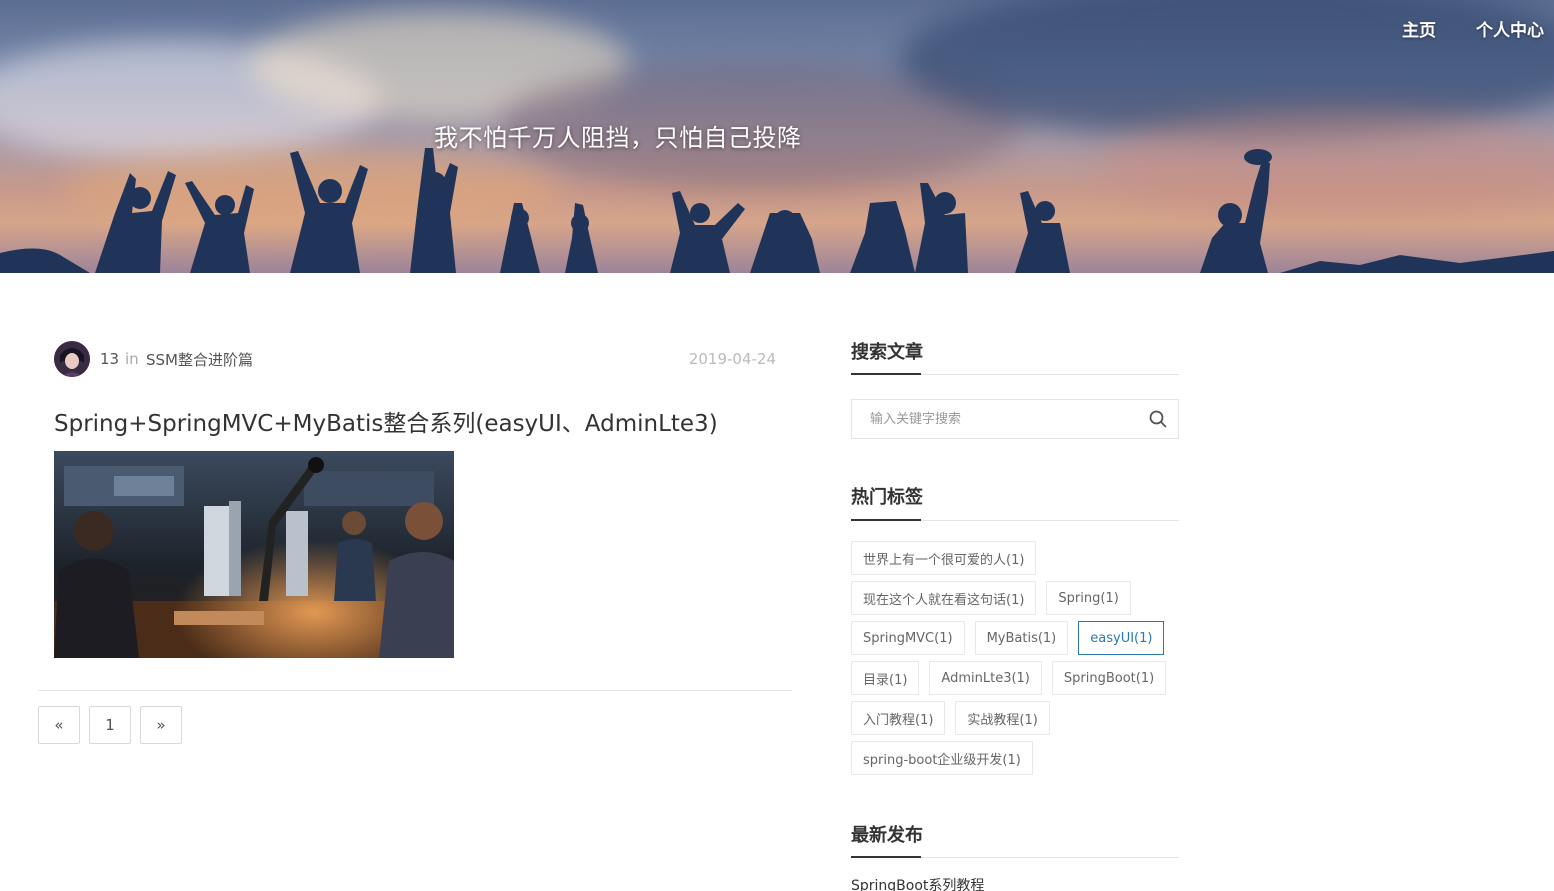  I want to click on post-category-link: SSM整合进阶篇, so click(199, 359).